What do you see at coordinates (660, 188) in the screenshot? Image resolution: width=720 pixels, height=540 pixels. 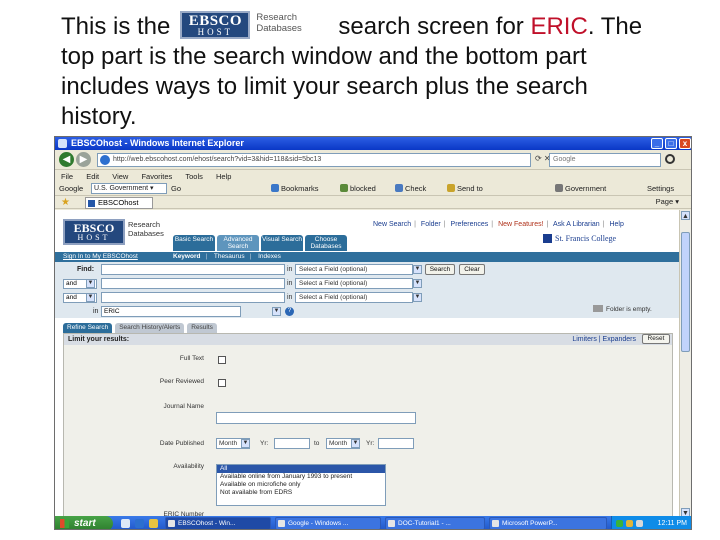 I see `settings-button: Settings` at bounding box center [660, 188].